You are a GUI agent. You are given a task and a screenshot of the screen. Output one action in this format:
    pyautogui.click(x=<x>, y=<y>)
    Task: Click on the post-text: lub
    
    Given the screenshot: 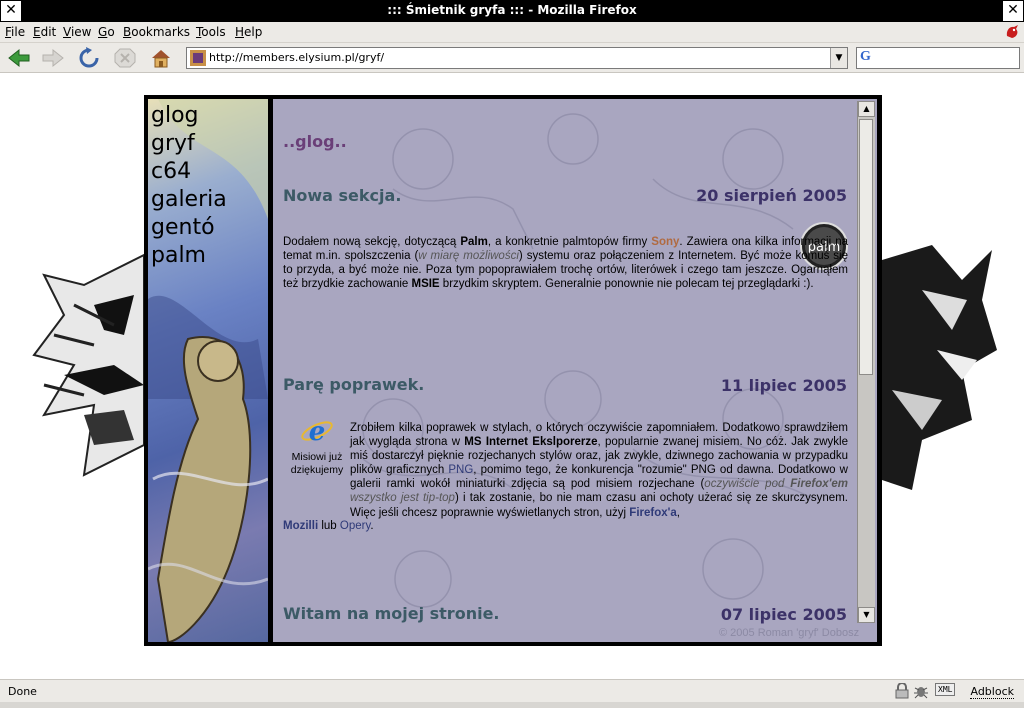 What is the action you would take?
    pyautogui.click(x=329, y=526)
    